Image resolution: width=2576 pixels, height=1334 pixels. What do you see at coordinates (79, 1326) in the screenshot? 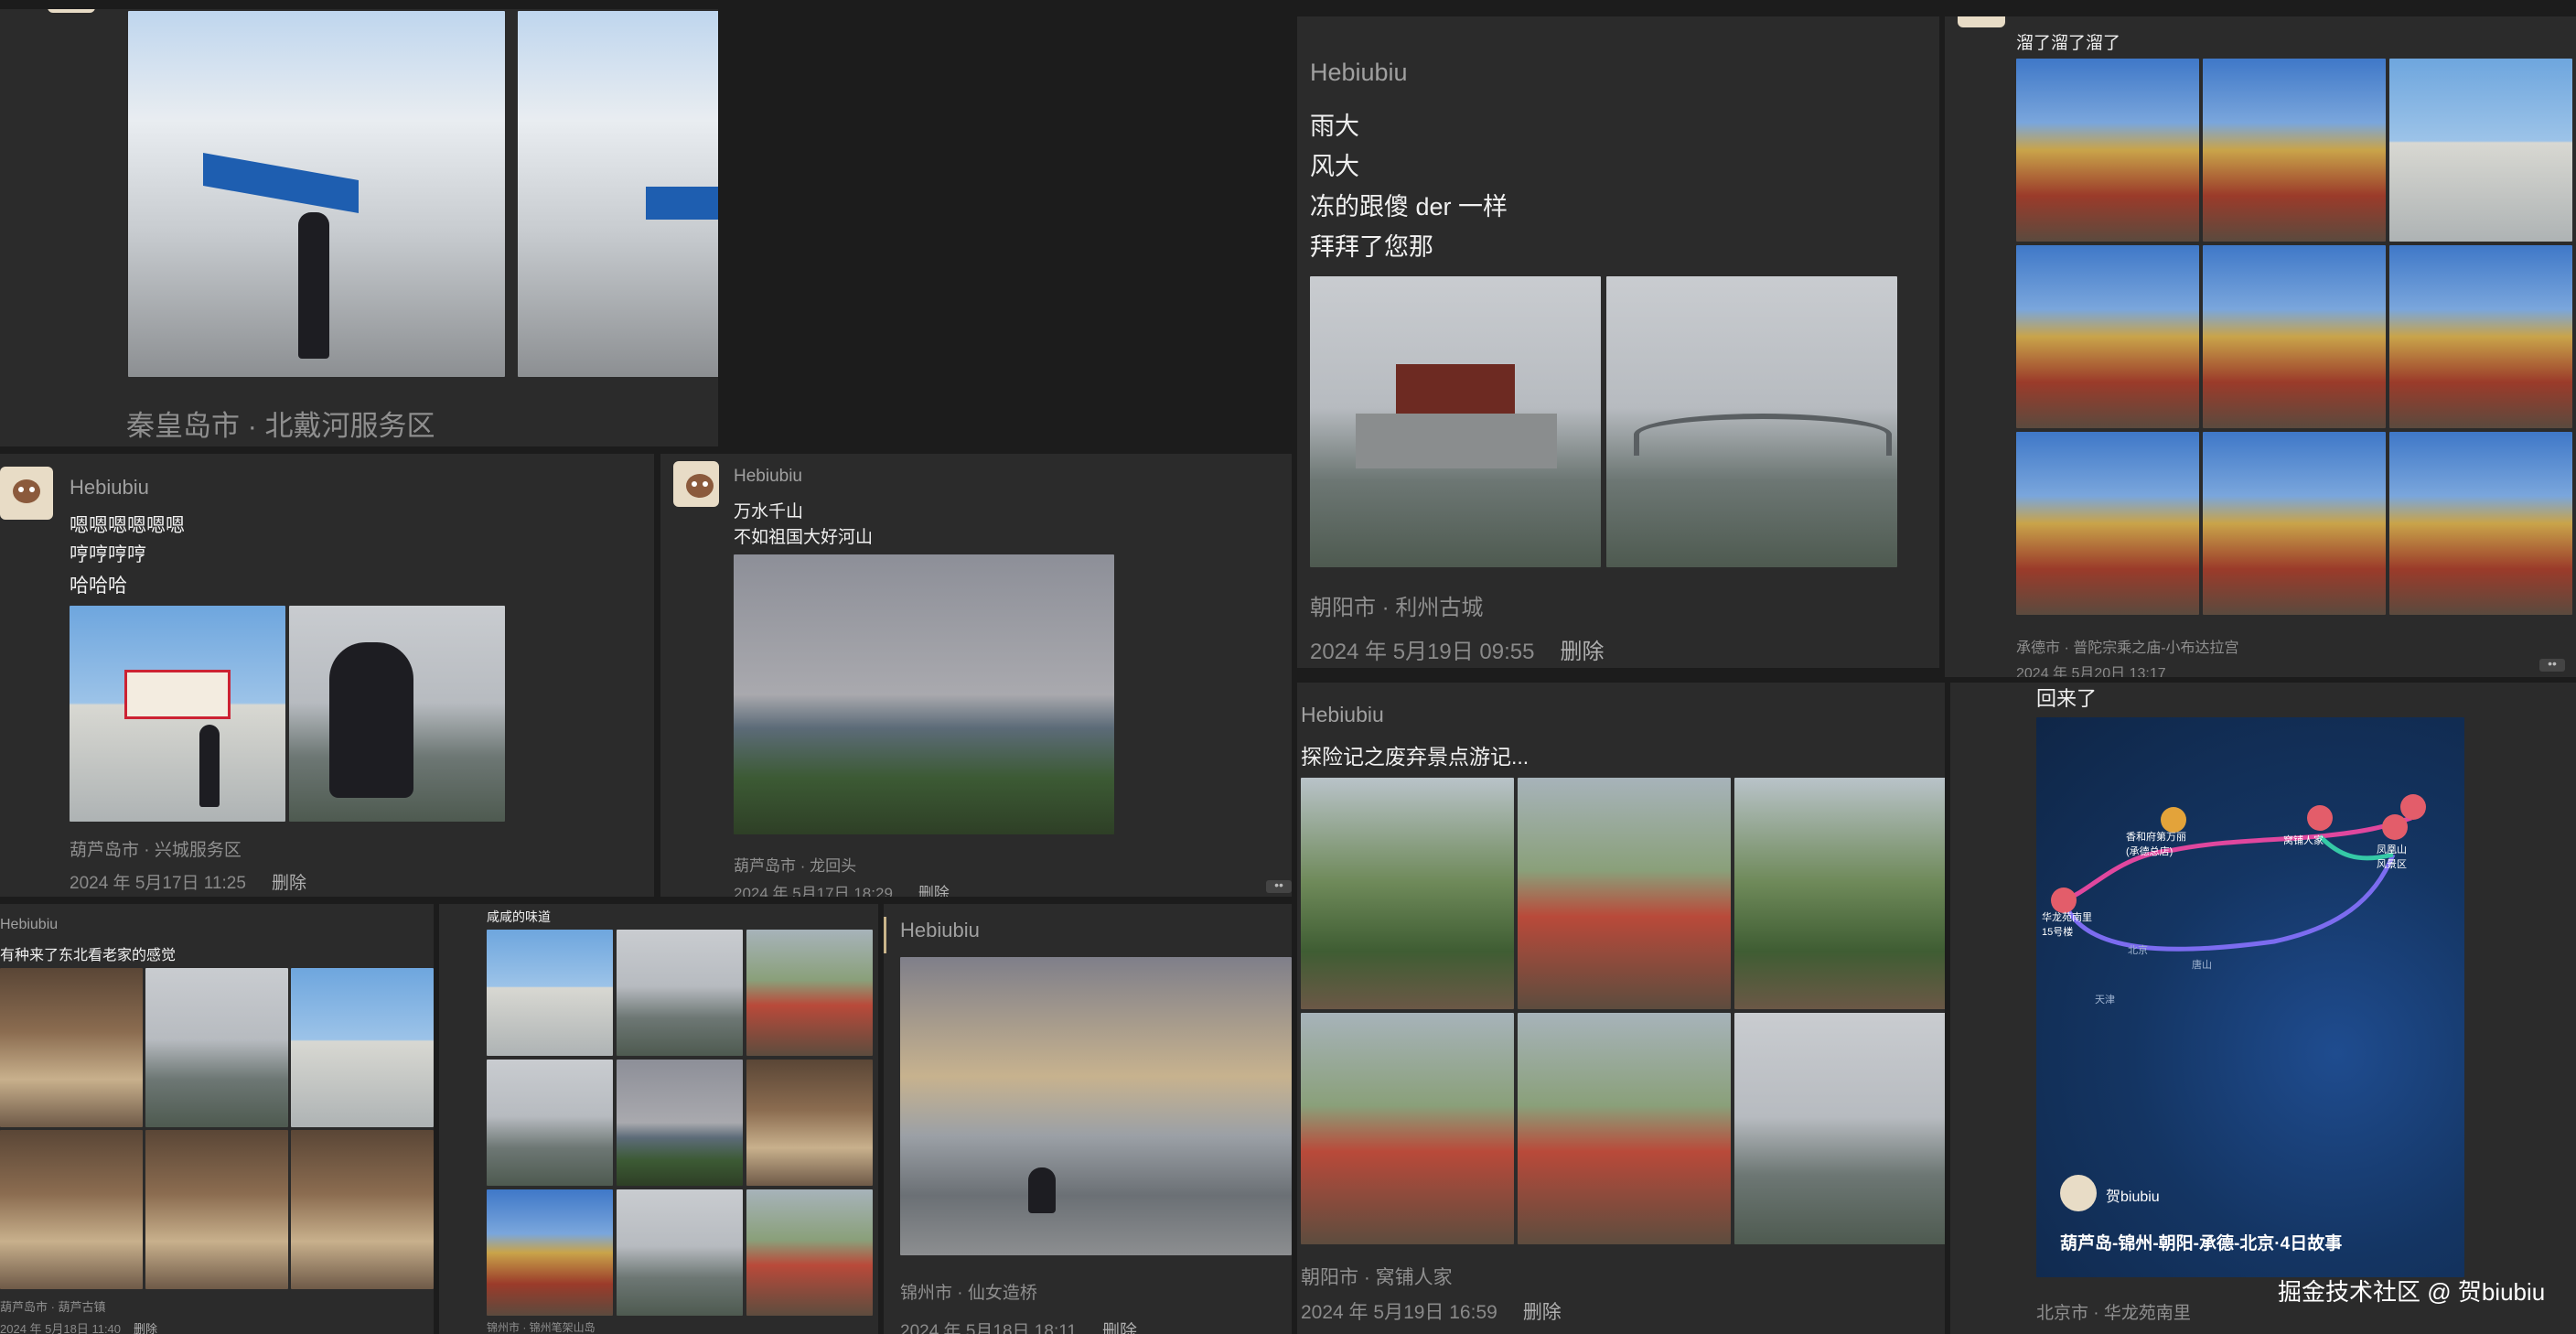
I see `post-timestamp: 2024 年 5月18日 11:40 删除` at bounding box center [79, 1326].